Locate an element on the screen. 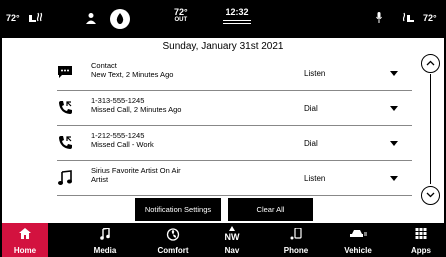  nav-media: Media is located at coordinates (105, 240).